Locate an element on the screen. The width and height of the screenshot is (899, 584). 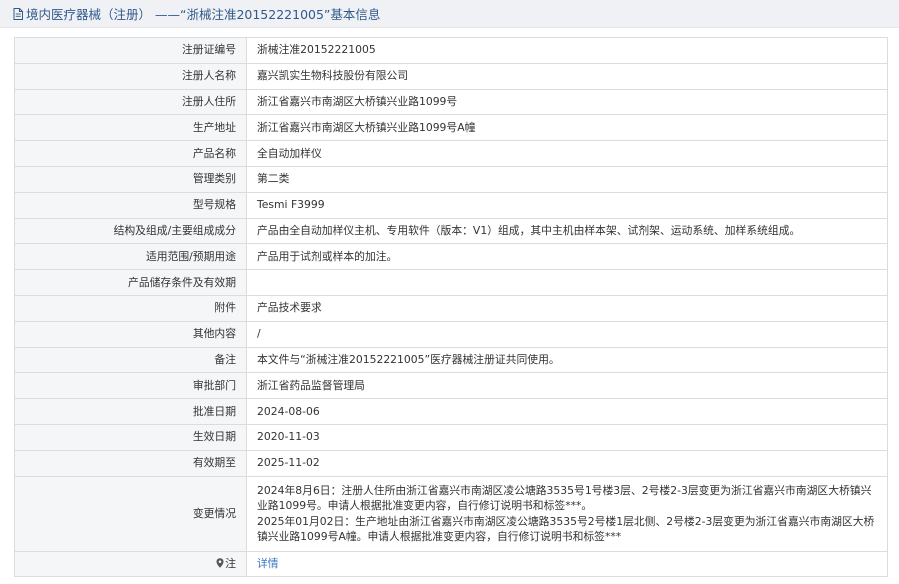
table-row: 管理类别 第二类 is located at coordinates (451, 179).